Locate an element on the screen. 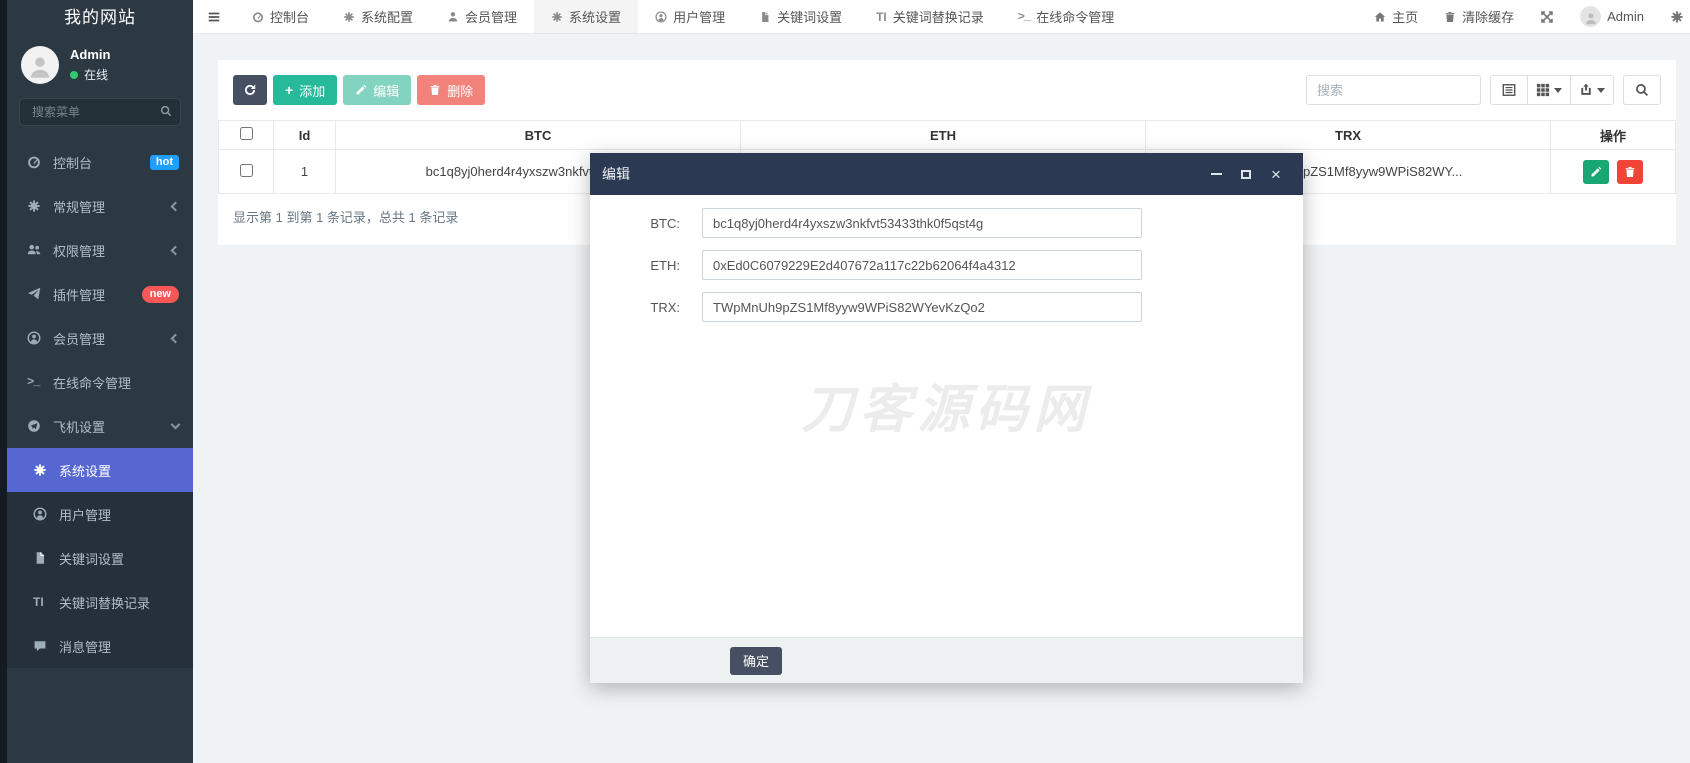 The width and height of the screenshot is (1690, 763). sidebar-item-message-manage: 消息管理 is located at coordinates (100, 646).